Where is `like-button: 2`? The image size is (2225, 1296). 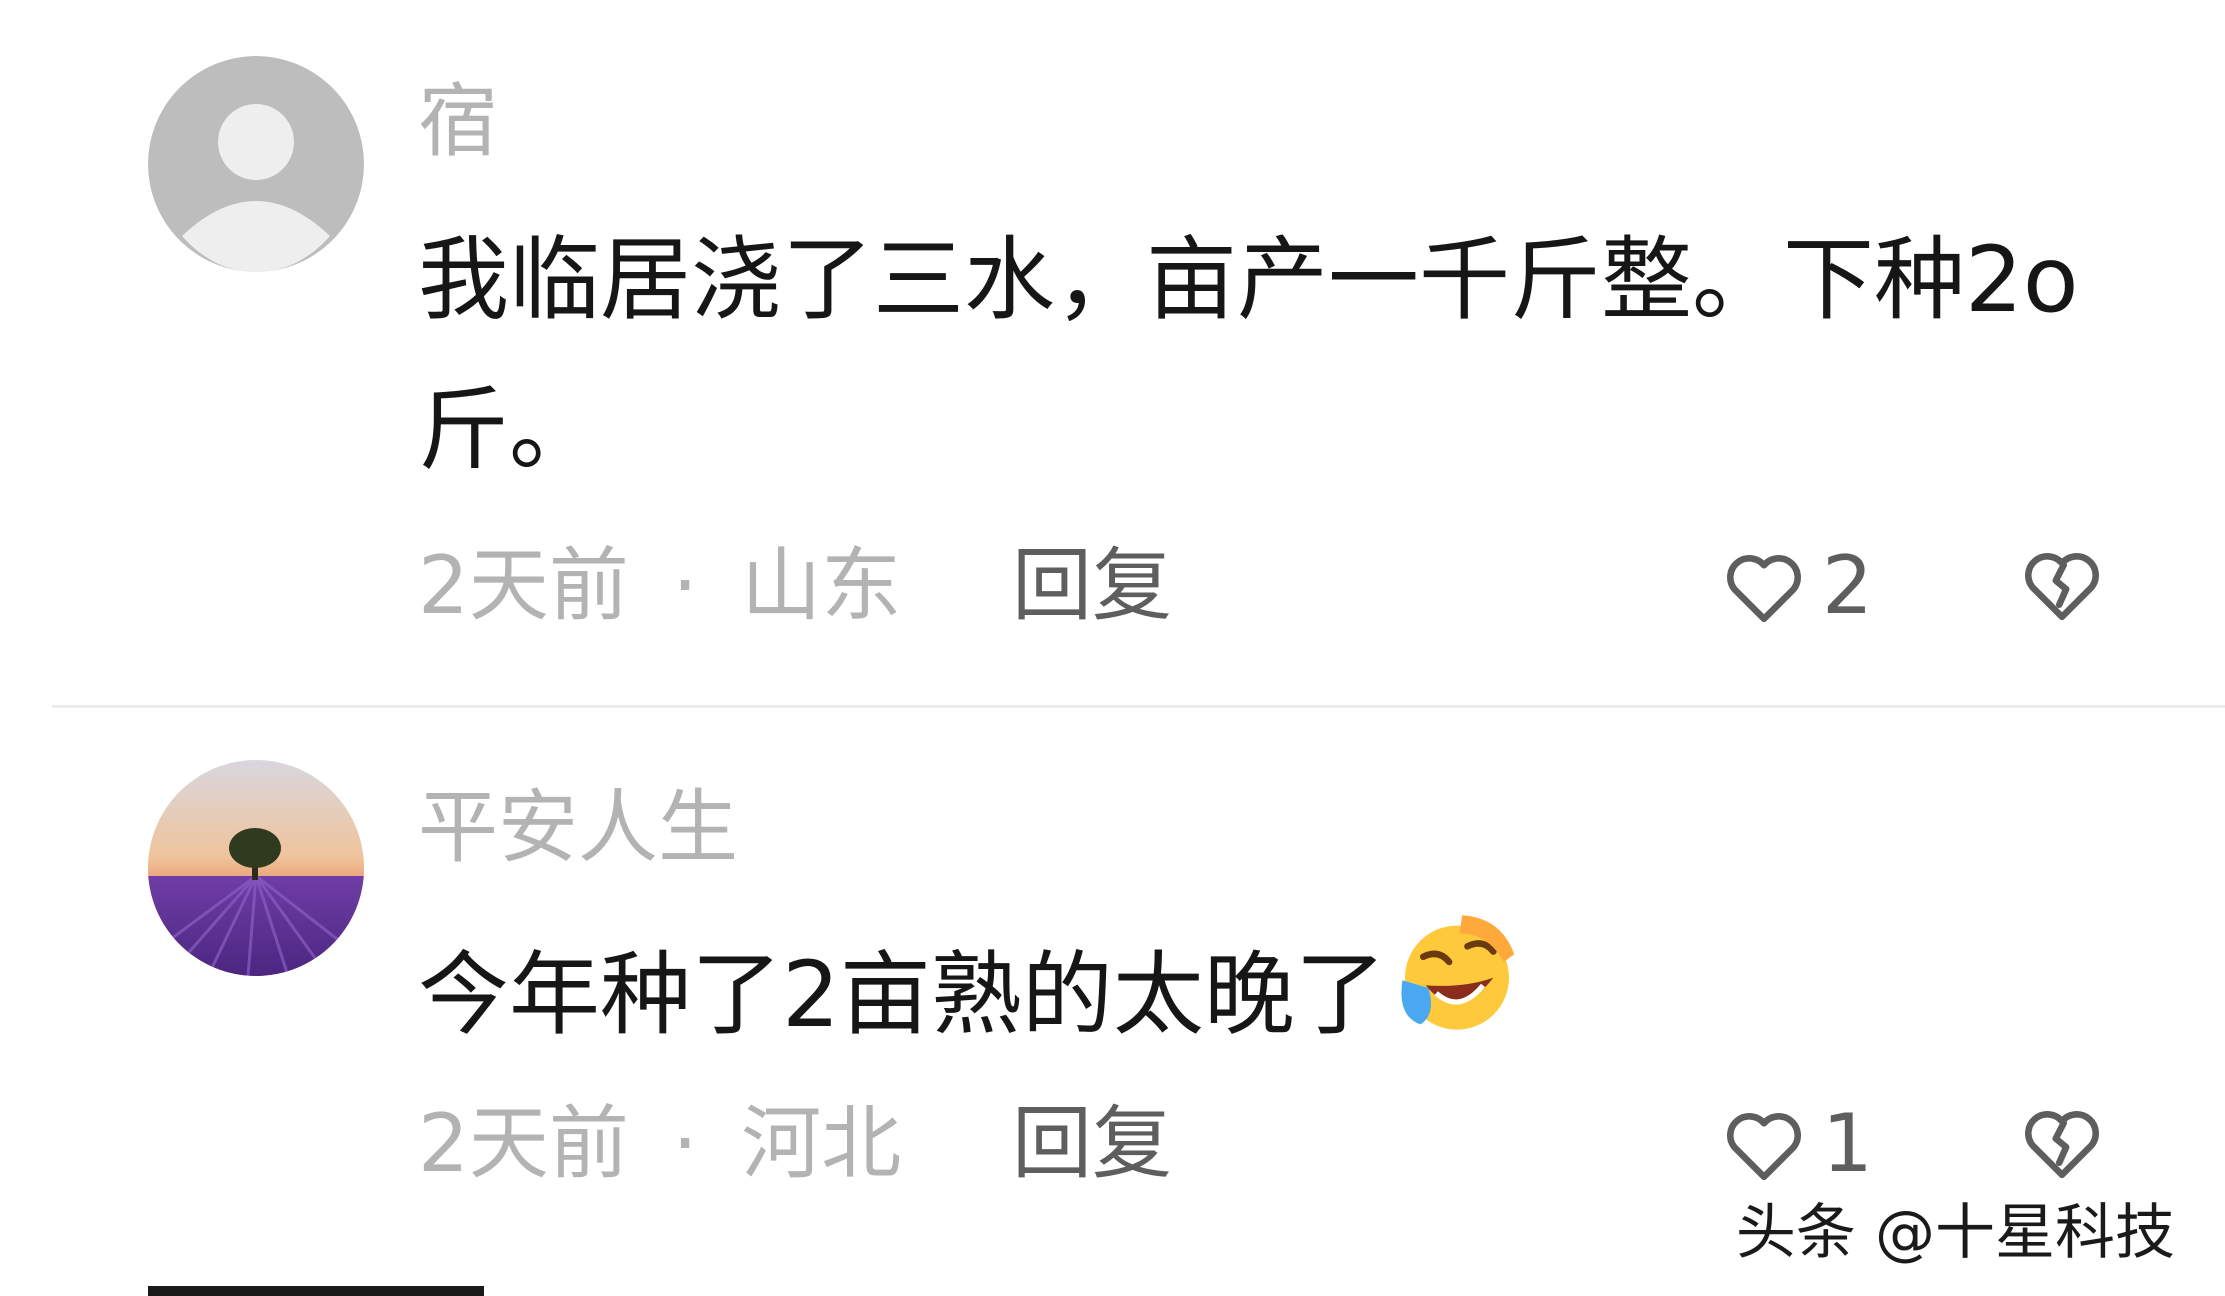 like-button: 2 is located at coordinates (1797, 586).